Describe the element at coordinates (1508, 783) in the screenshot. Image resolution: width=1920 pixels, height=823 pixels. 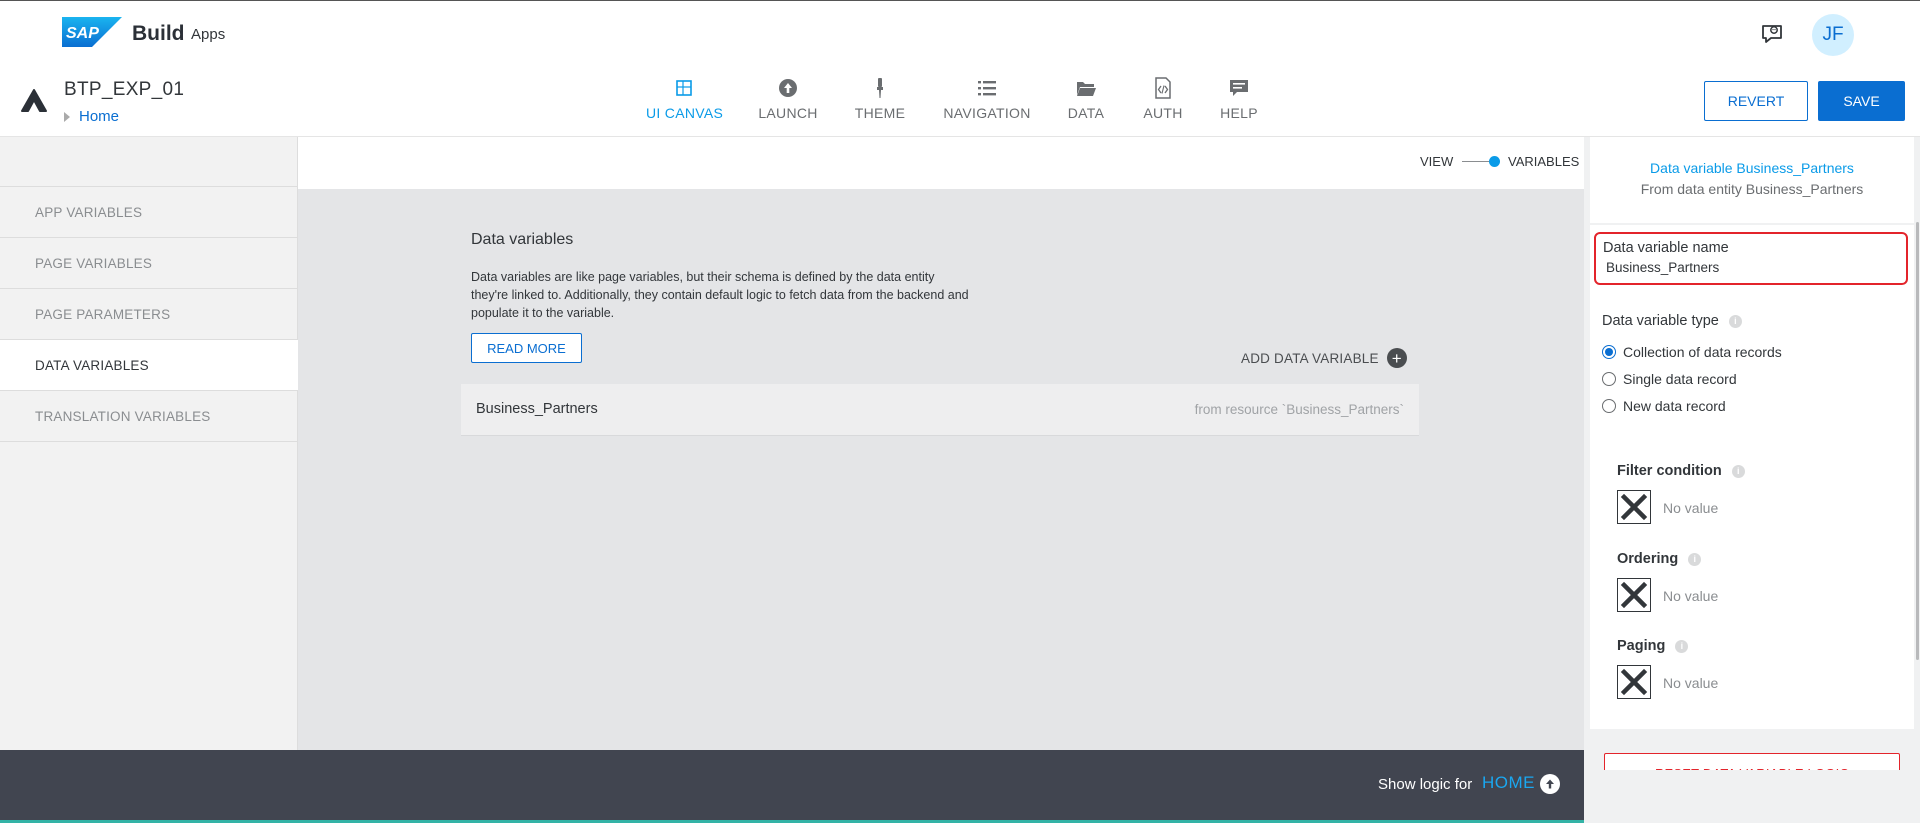
I see `logic-bar-target: HOME` at that location.